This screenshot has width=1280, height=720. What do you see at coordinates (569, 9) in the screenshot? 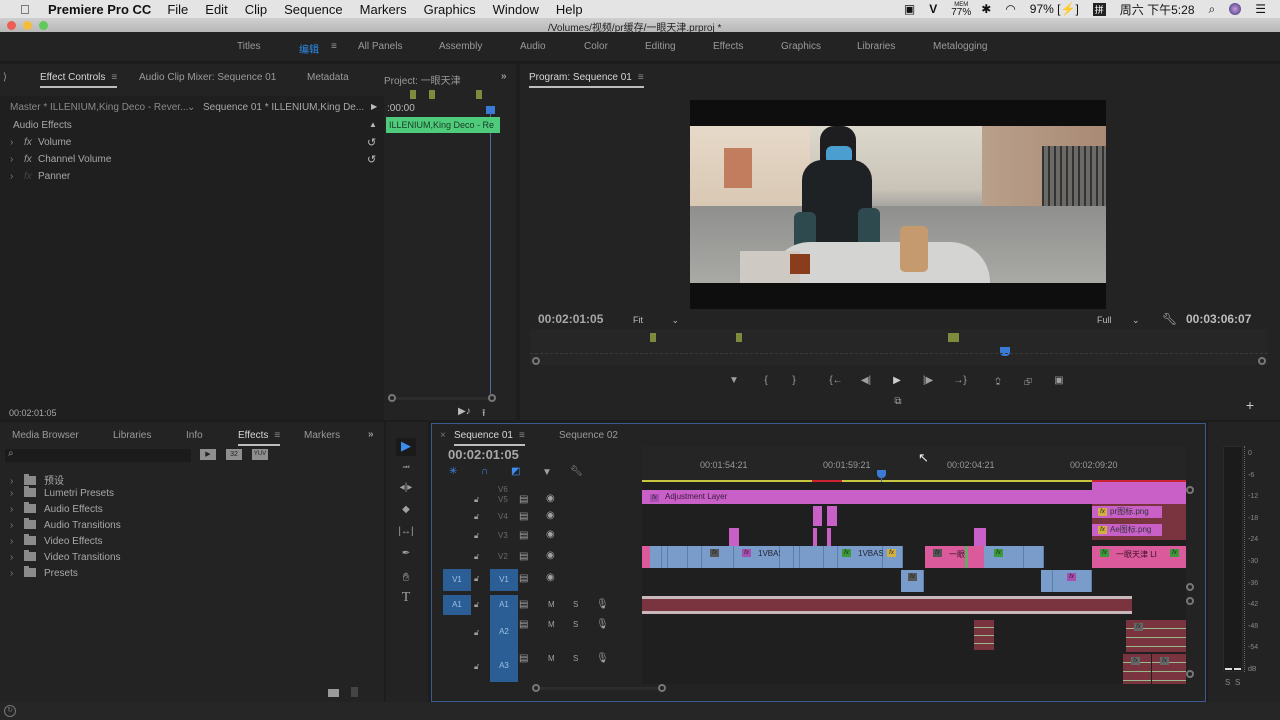
I see `menu-help: Help` at bounding box center [569, 9].